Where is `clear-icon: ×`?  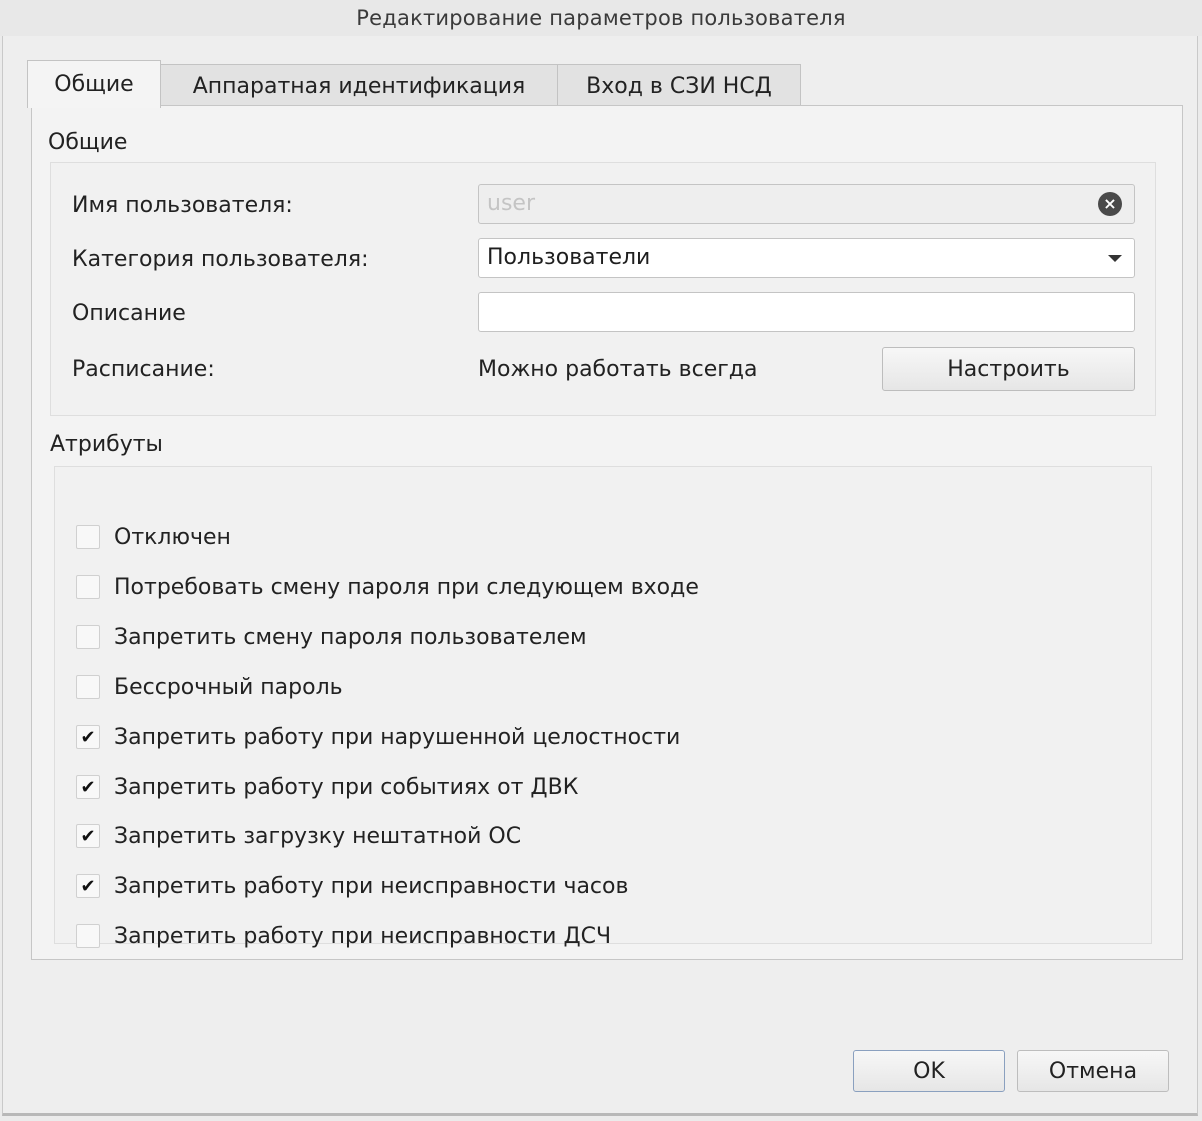
clear-icon: × is located at coordinates (1110, 204).